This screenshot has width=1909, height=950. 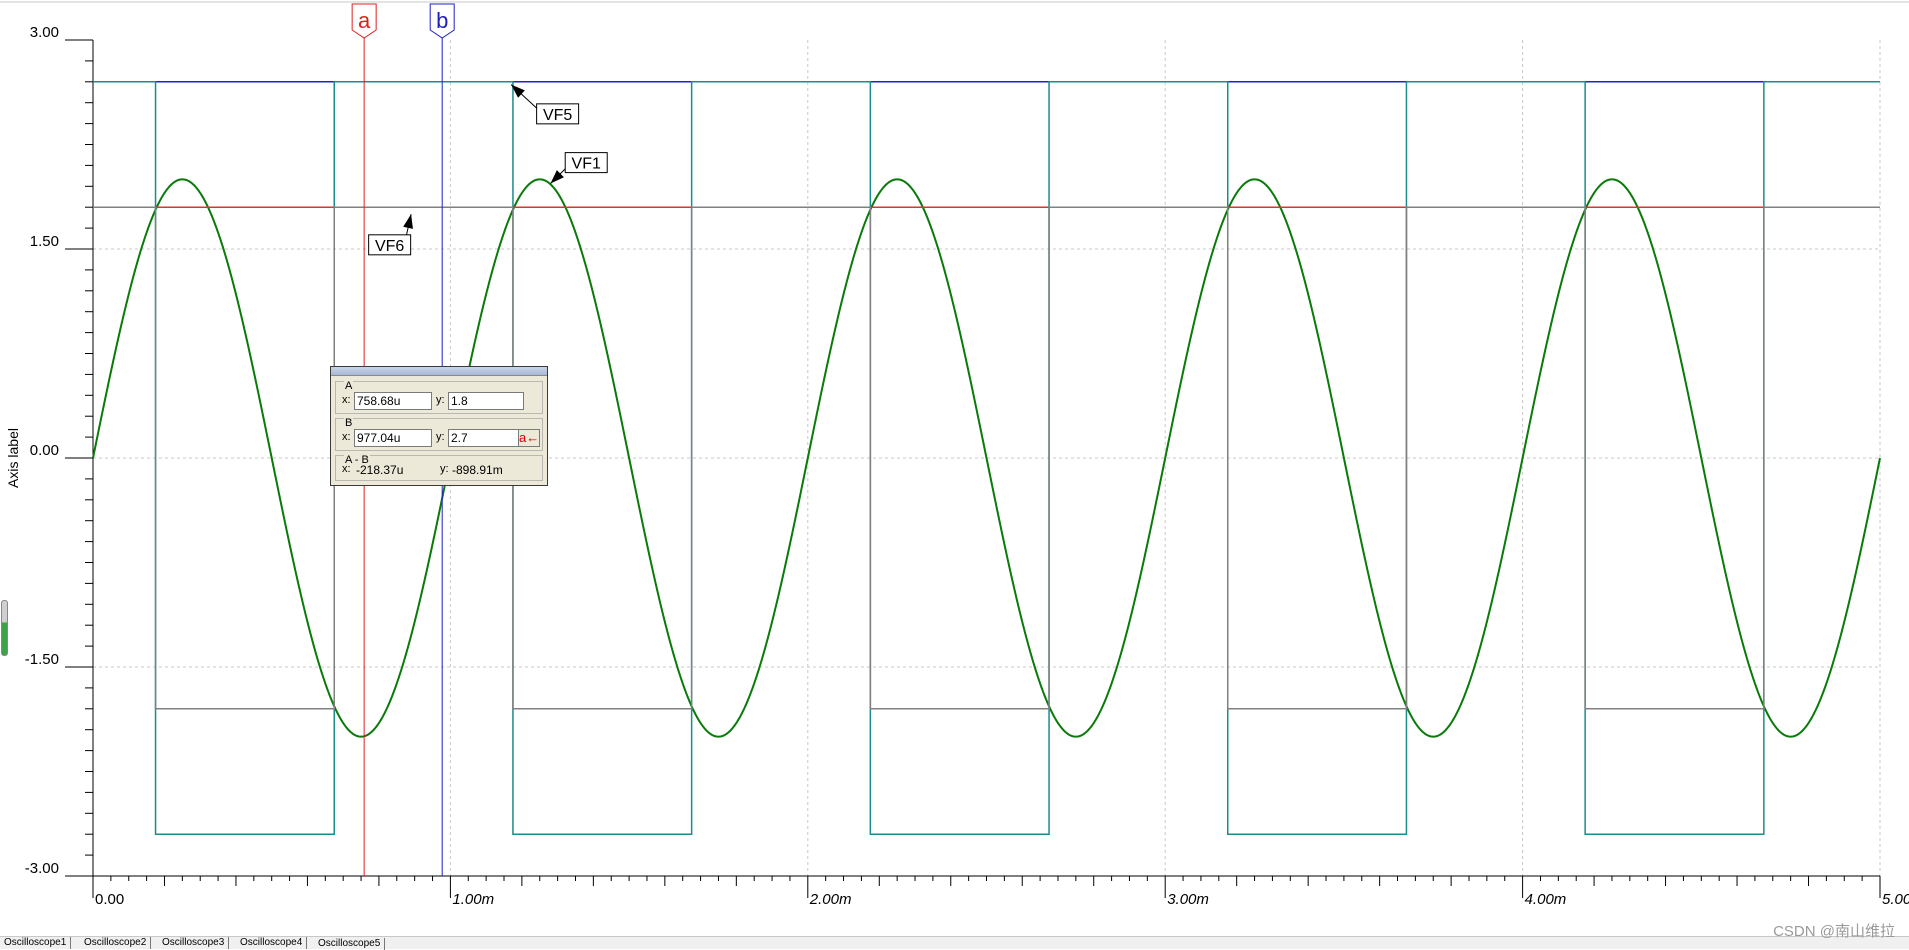 I want to click on cursor-diff-x-value: -218.37u, so click(x=380, y=470).